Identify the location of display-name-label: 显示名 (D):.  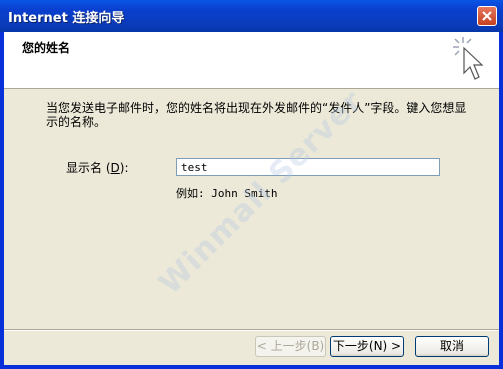
(97, 168).